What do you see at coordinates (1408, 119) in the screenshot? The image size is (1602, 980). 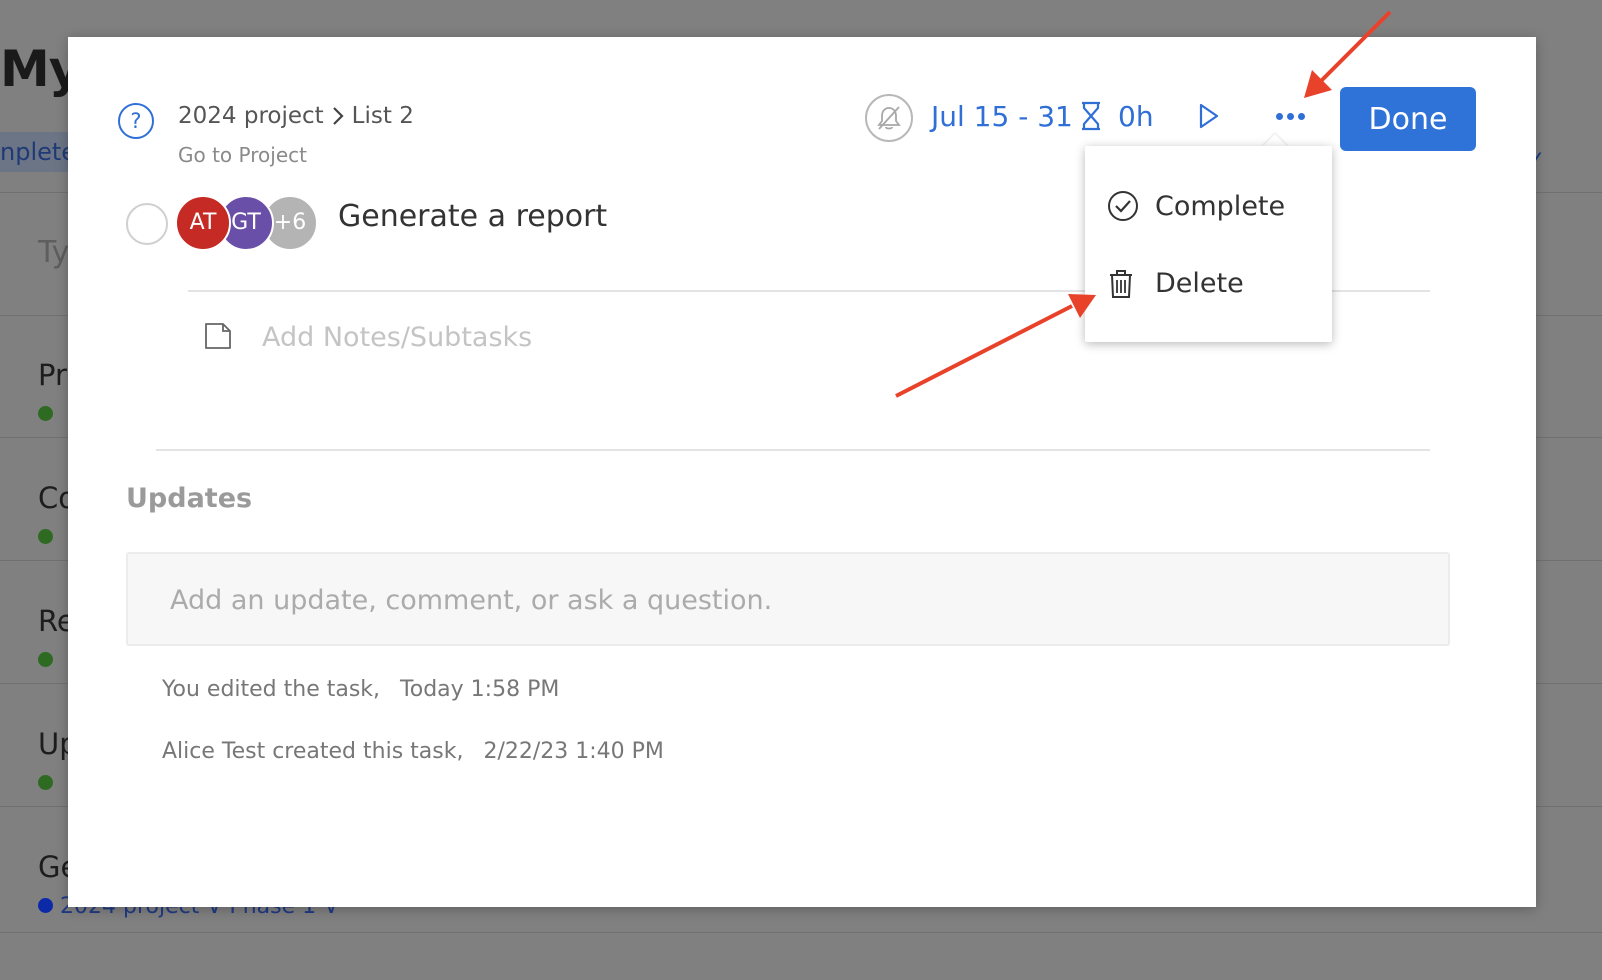 I see `done-button: Done` at bounding box center [1408, 119].